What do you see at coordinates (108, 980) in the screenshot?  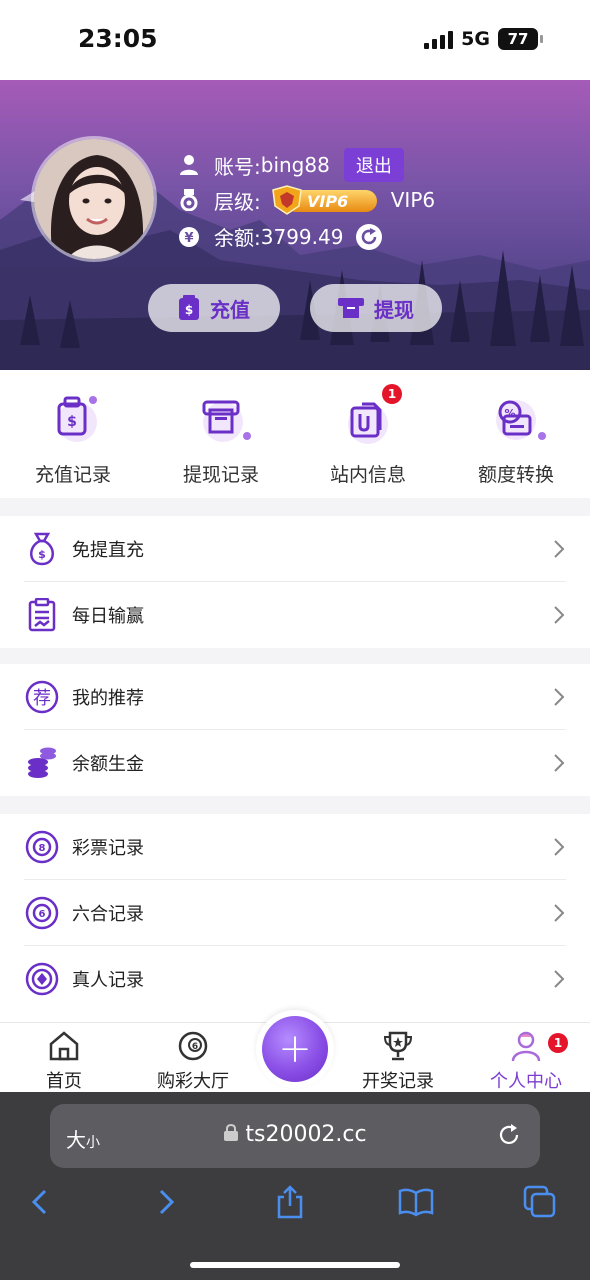 I see `menu-label: 真人记录` at bounding box center [108, 980].